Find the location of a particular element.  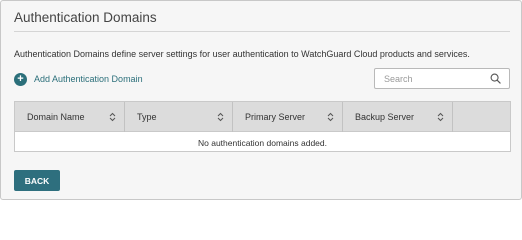

add-authentication-domain-label: Add Authentication Domain is located at coordinates (88, 79).